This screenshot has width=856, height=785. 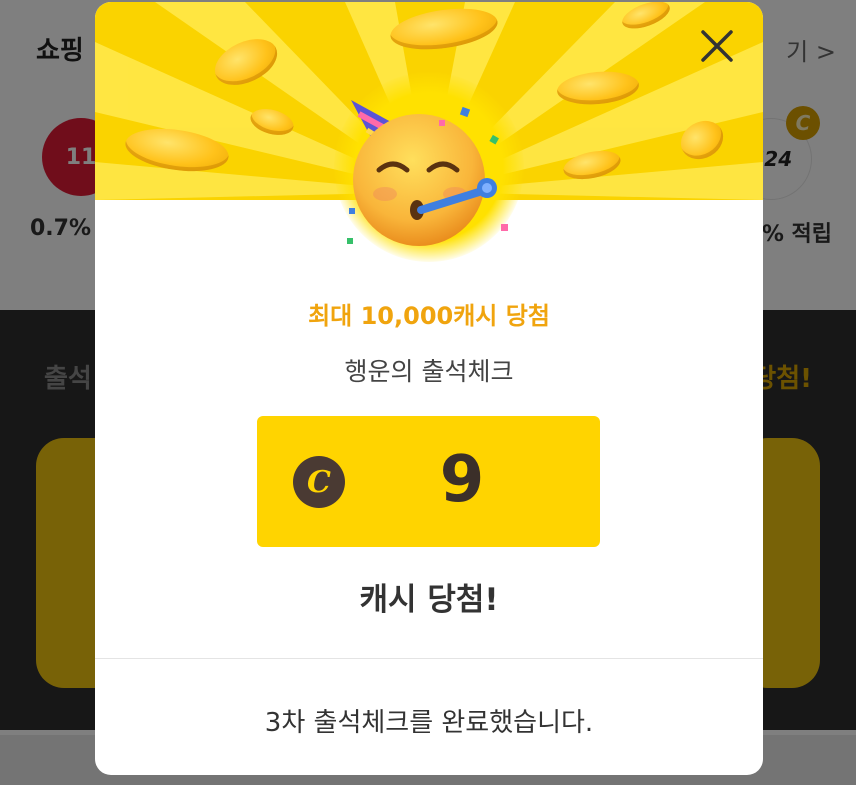 I want to click on close-button, so click(x=717, y=46).